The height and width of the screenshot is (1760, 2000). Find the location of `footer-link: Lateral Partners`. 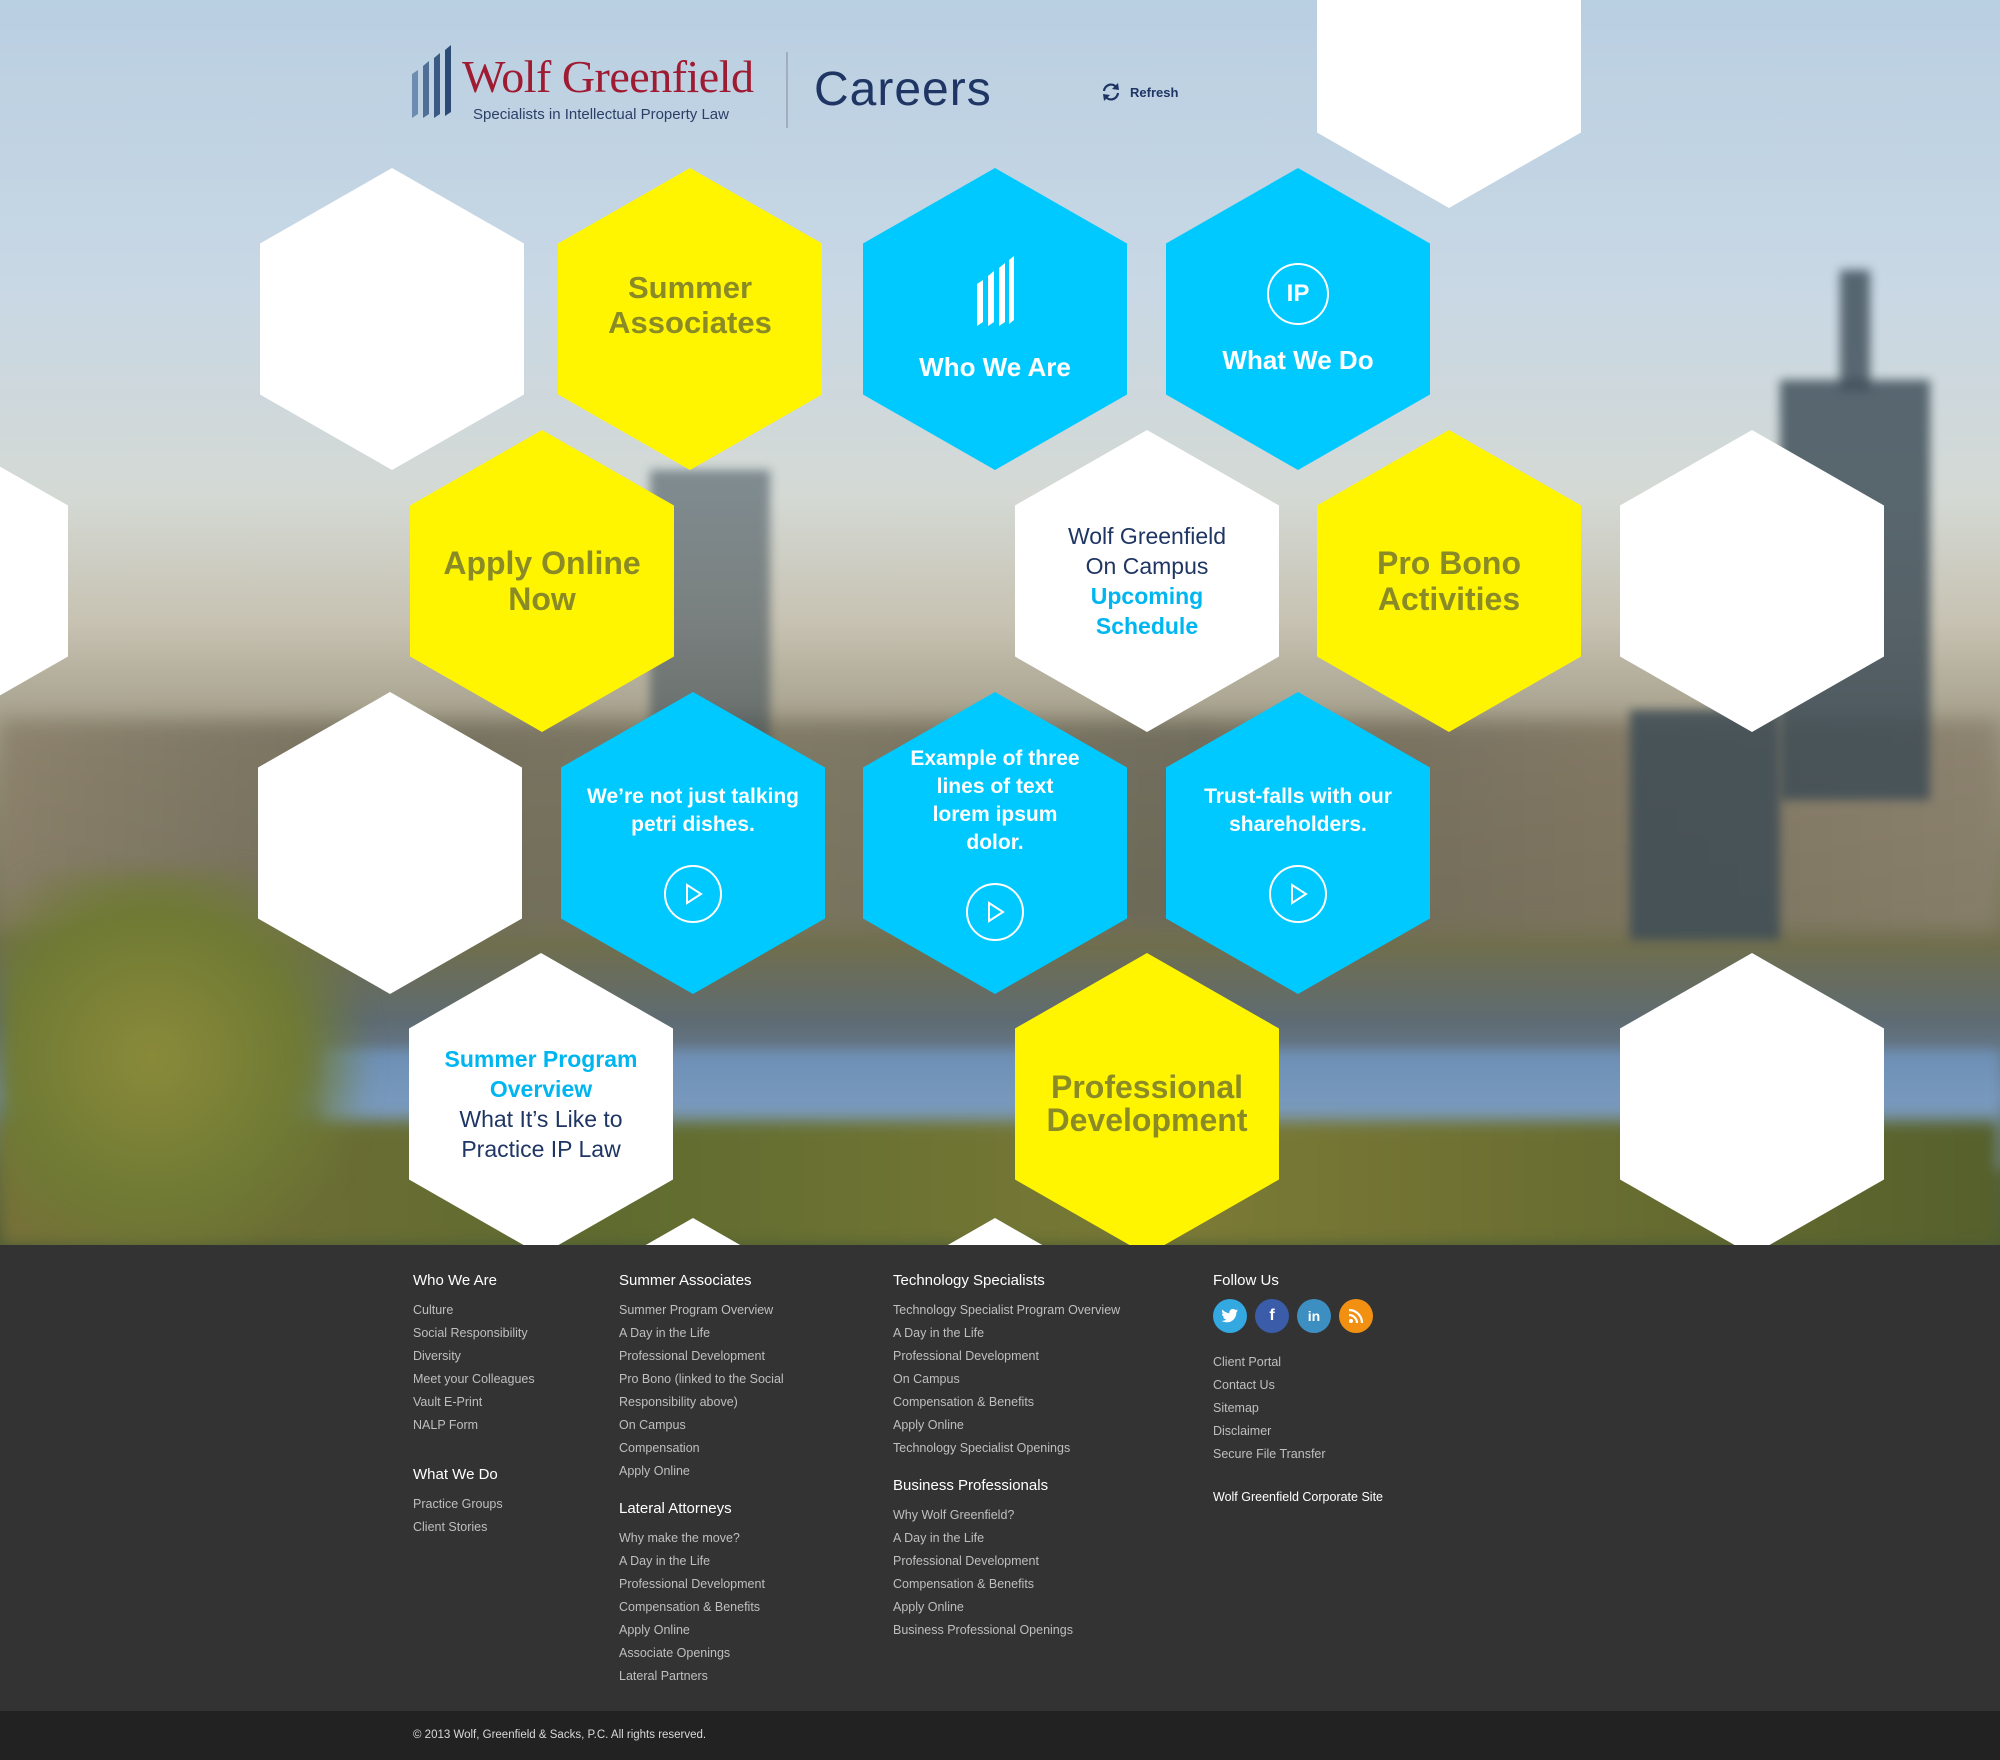

footer-link: Lateral Partners is located at coordinates (701, 1676).